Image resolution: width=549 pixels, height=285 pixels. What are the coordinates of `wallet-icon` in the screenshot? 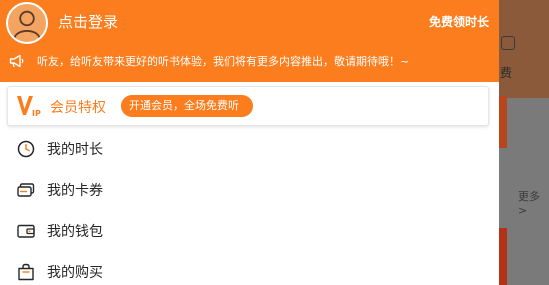 It's located at (26, 231).